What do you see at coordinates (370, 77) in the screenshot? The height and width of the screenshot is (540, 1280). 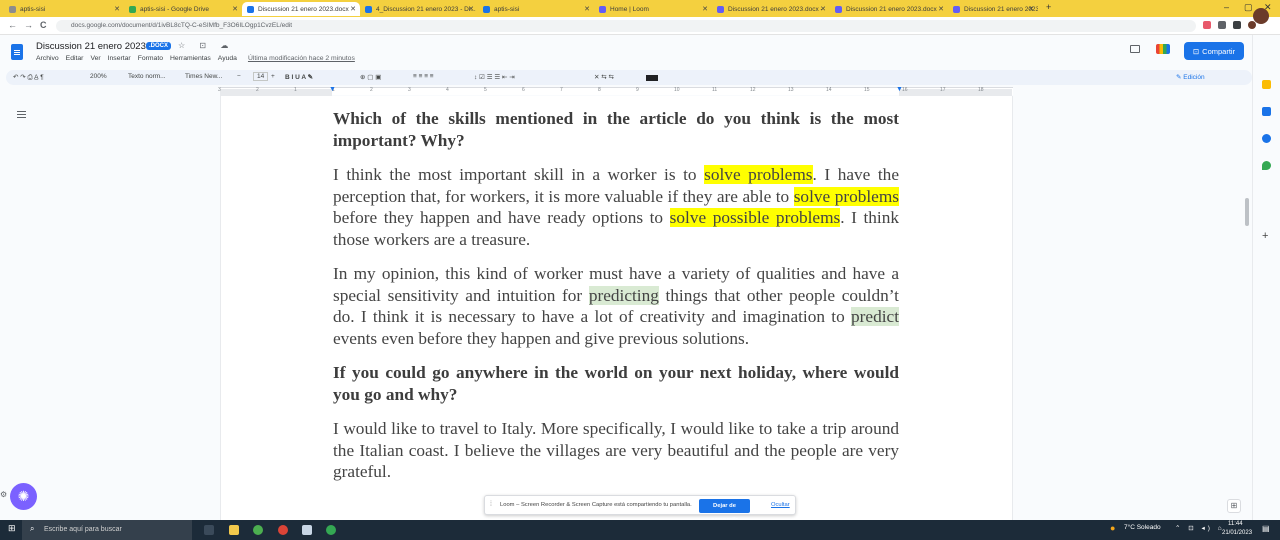 I see `insert-icons: ⊕ ▢ ▣` at bounding box center [370, 77].